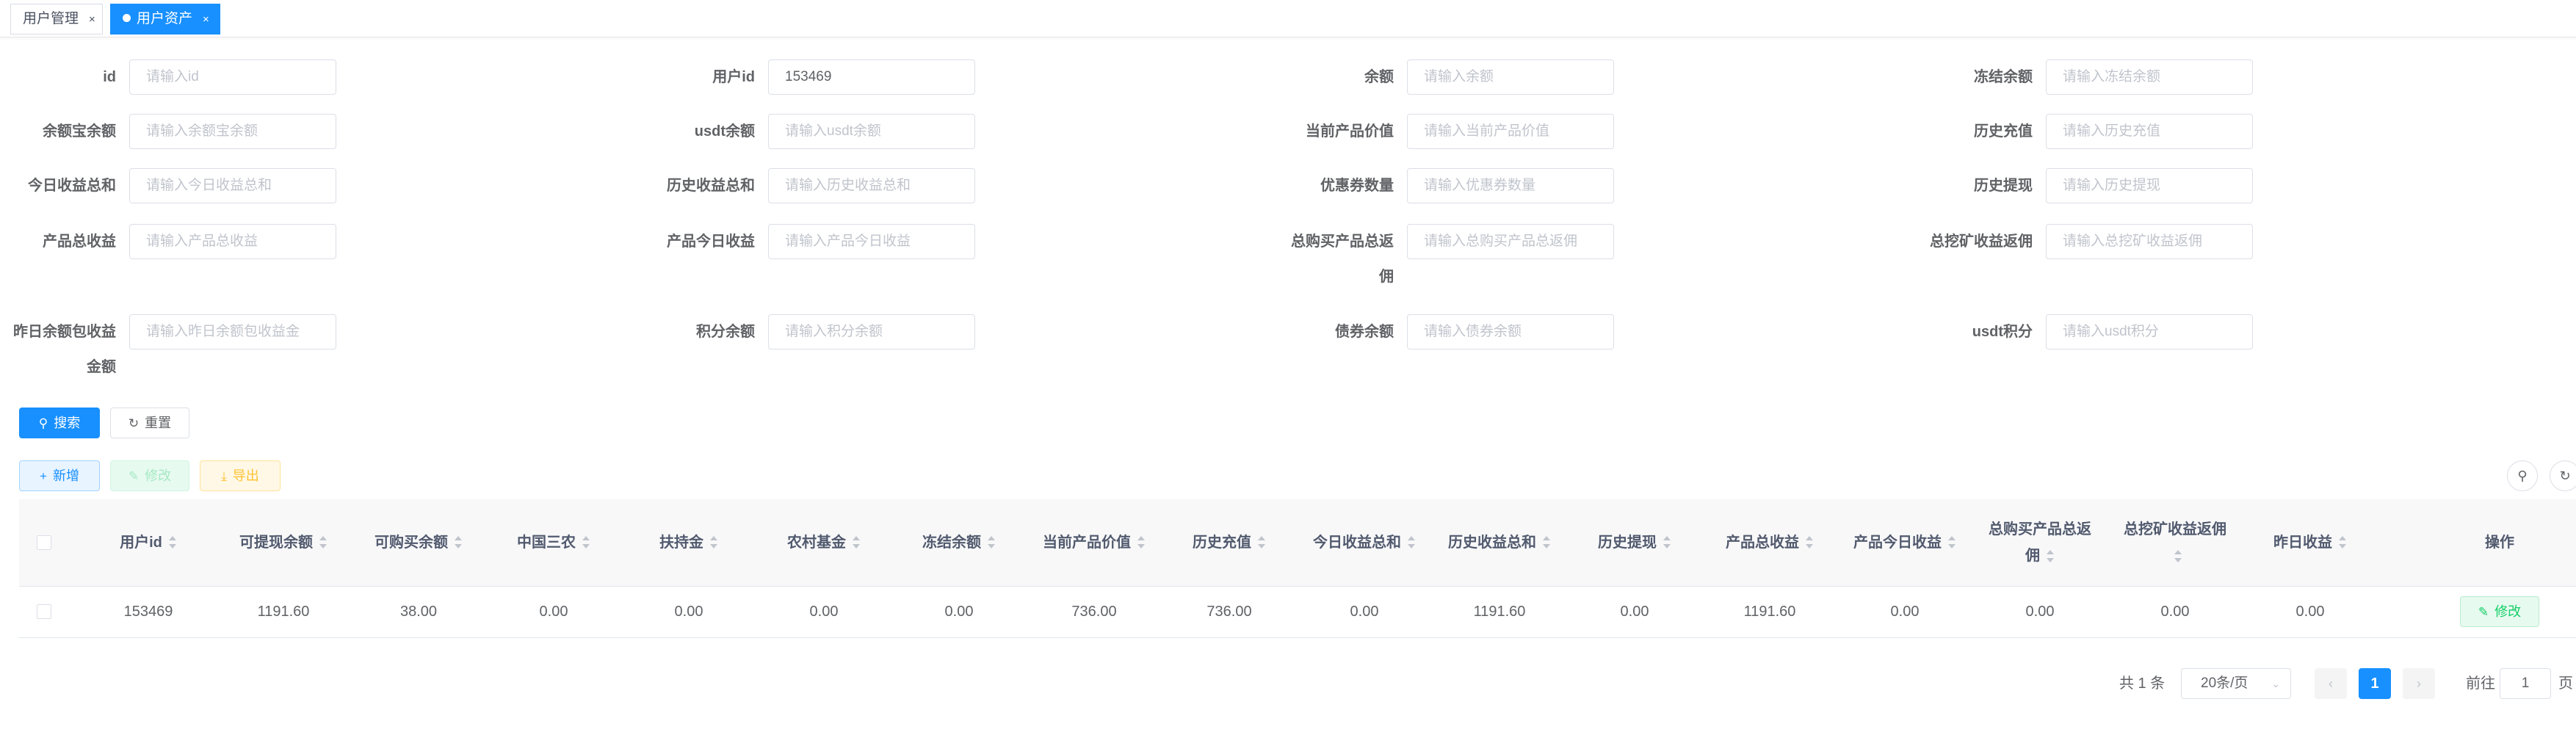 This screenshot has height=746, width=2576. I want to click on column-header: 产品总收益, so click(1769, 542).